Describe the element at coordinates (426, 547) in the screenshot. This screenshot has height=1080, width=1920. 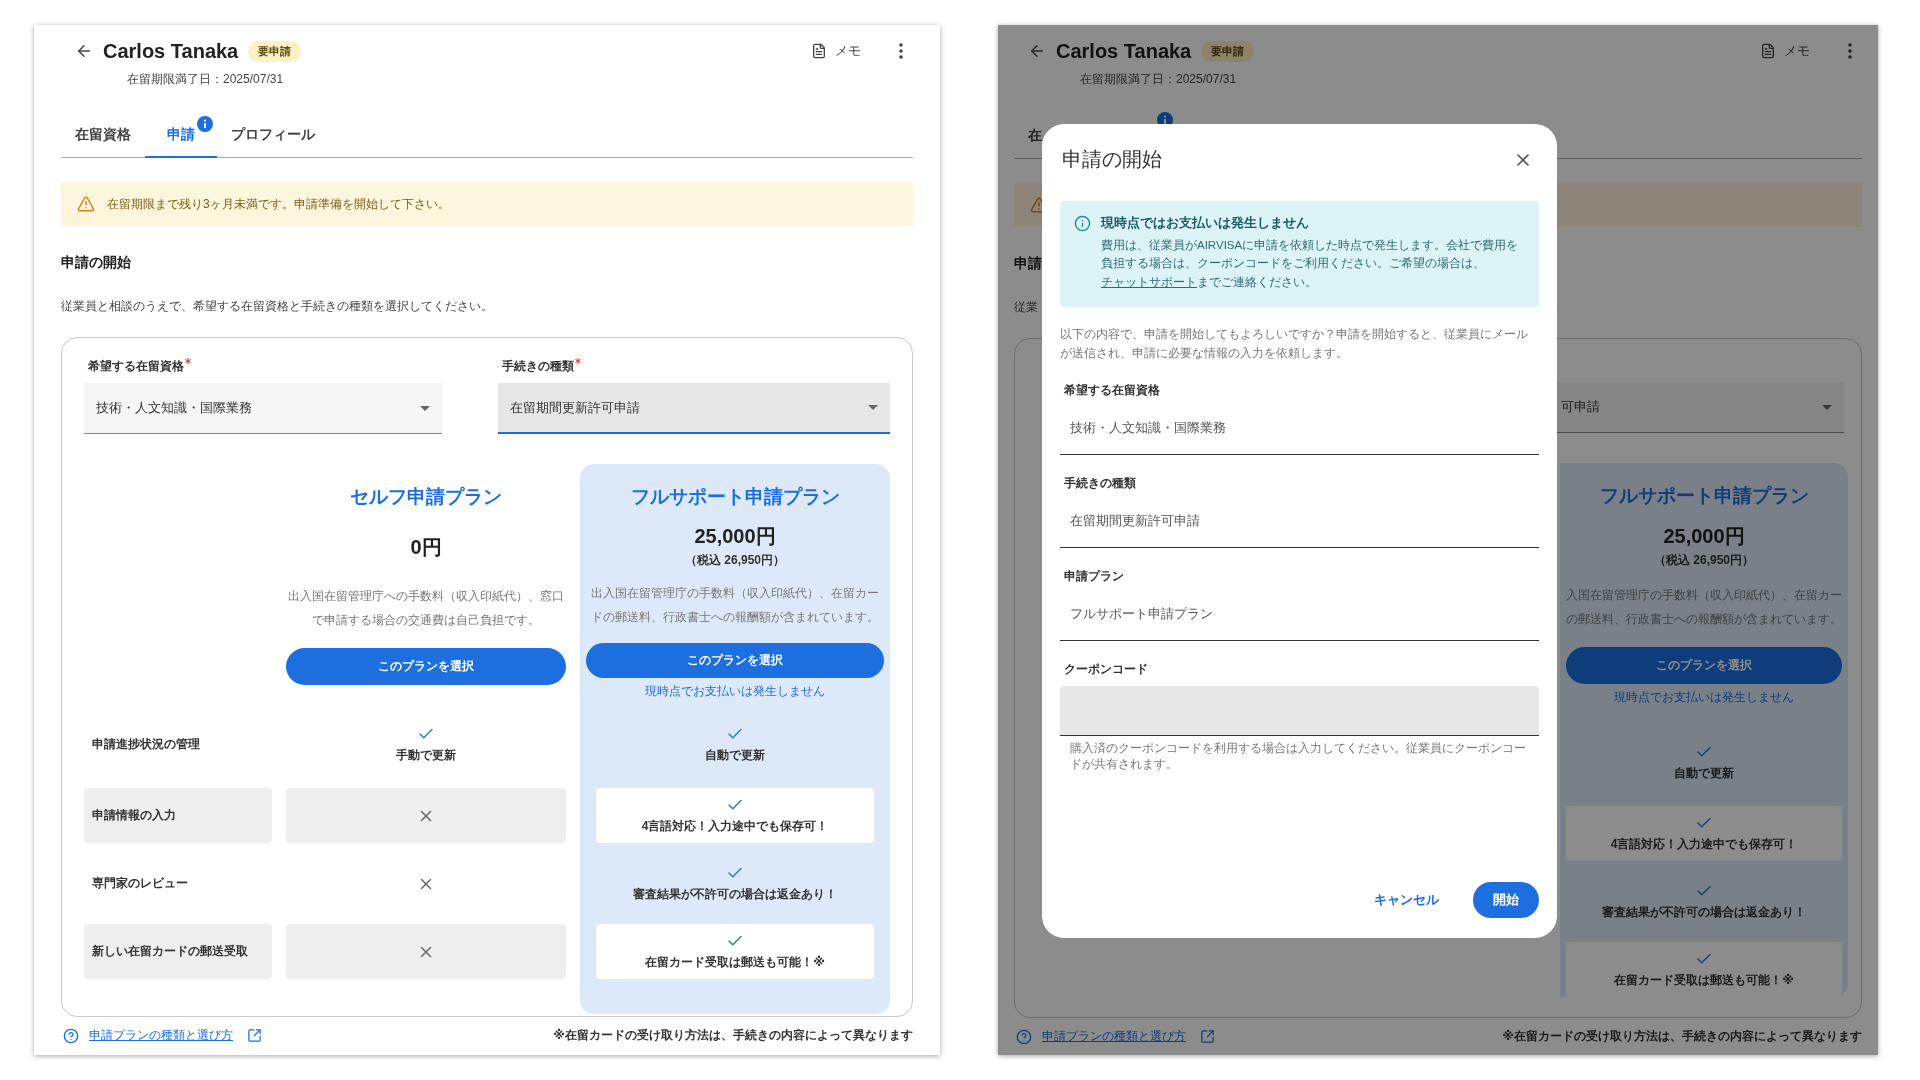
I see `plan-price: 0円` at that location.